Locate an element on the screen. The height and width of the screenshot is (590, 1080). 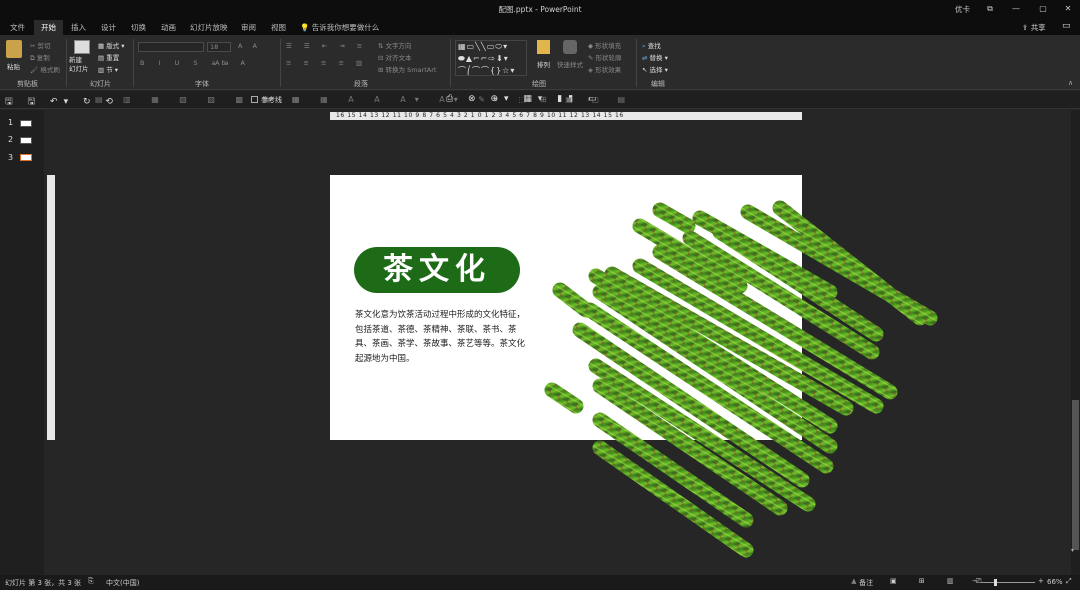
find-label: 查找 is located at coordinates (654, 46).